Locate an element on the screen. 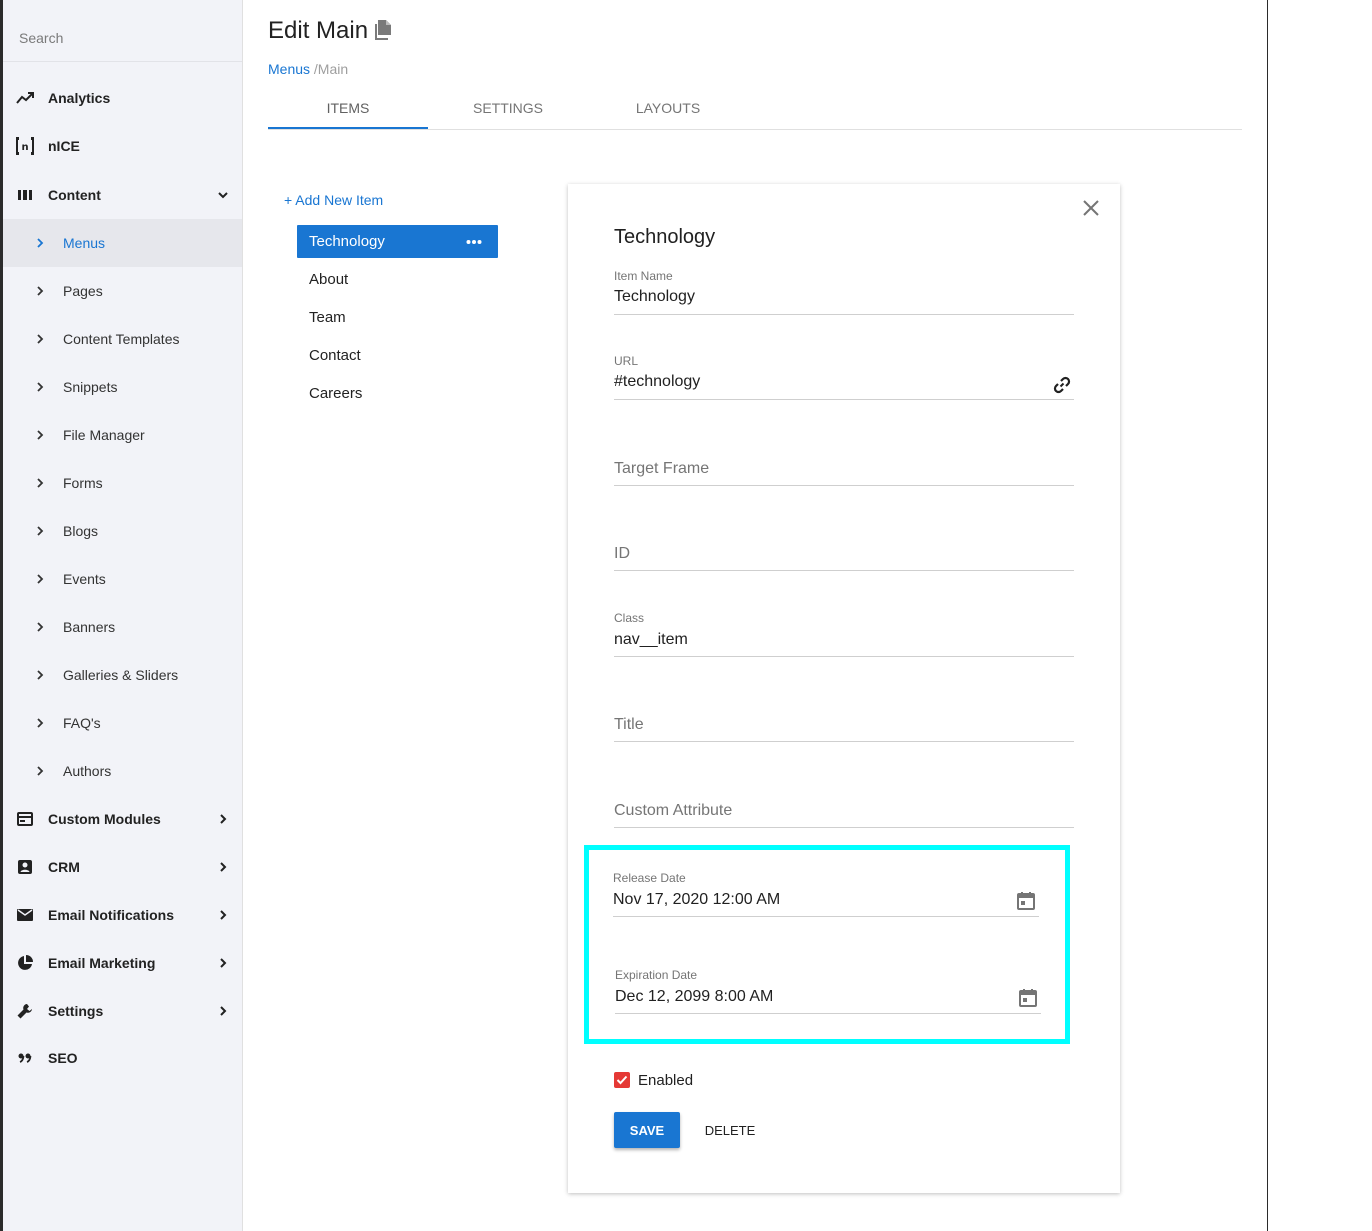 The image size is (1372, 1231). tab-settings: SETTINGS is located at coordinates (508, 108).